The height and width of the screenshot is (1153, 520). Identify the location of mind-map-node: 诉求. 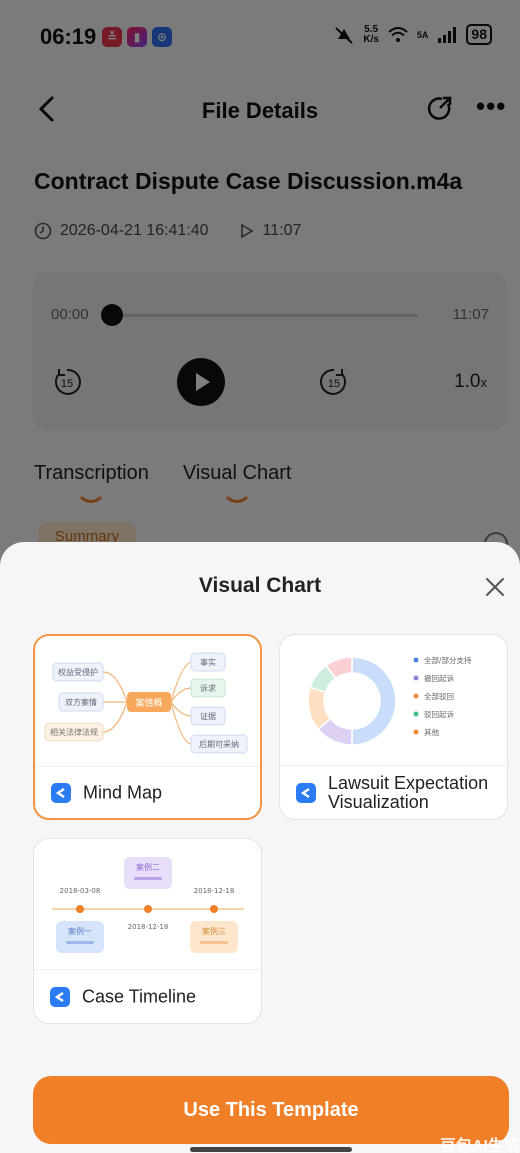
(208, 688).